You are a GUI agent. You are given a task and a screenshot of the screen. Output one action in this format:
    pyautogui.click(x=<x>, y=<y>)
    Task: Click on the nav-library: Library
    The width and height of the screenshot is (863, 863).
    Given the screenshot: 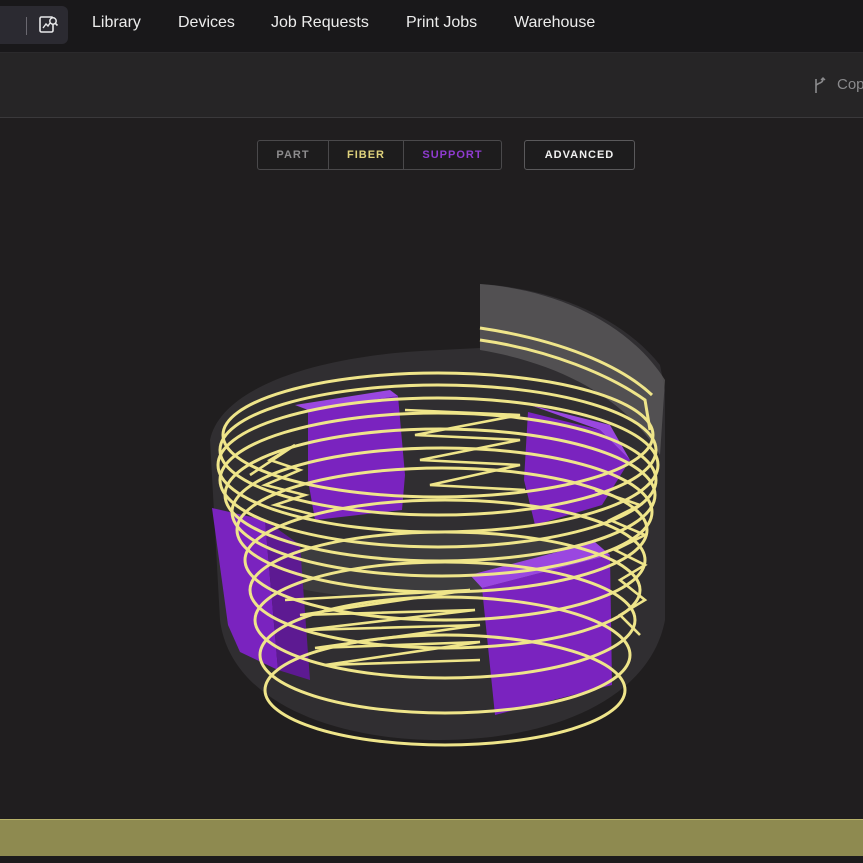 What is the action you would take?
    pyautogui.click(x=116, y=23)
    